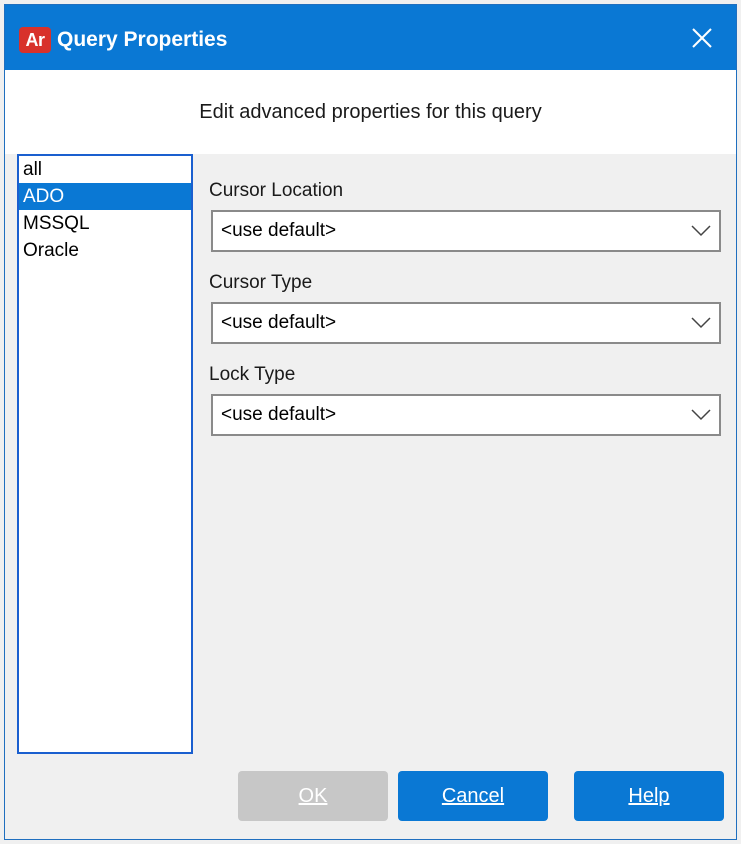  What do you see at coordinates (466, 415) in the screenshot?
I see `lock-type-select: <use default>` at bounding box center [466, 415].